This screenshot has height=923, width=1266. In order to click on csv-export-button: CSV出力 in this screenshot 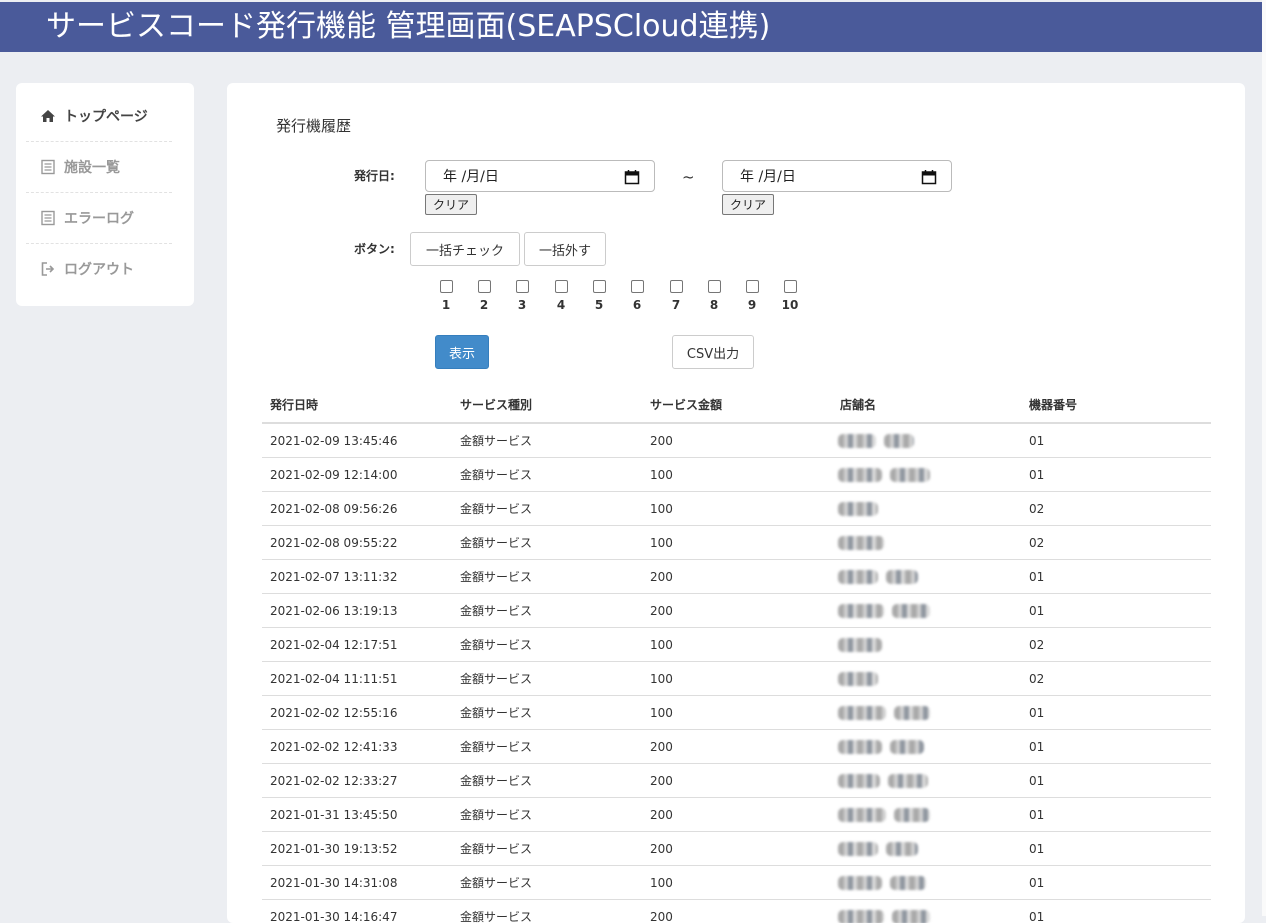, I will do `click(713, 352)`.